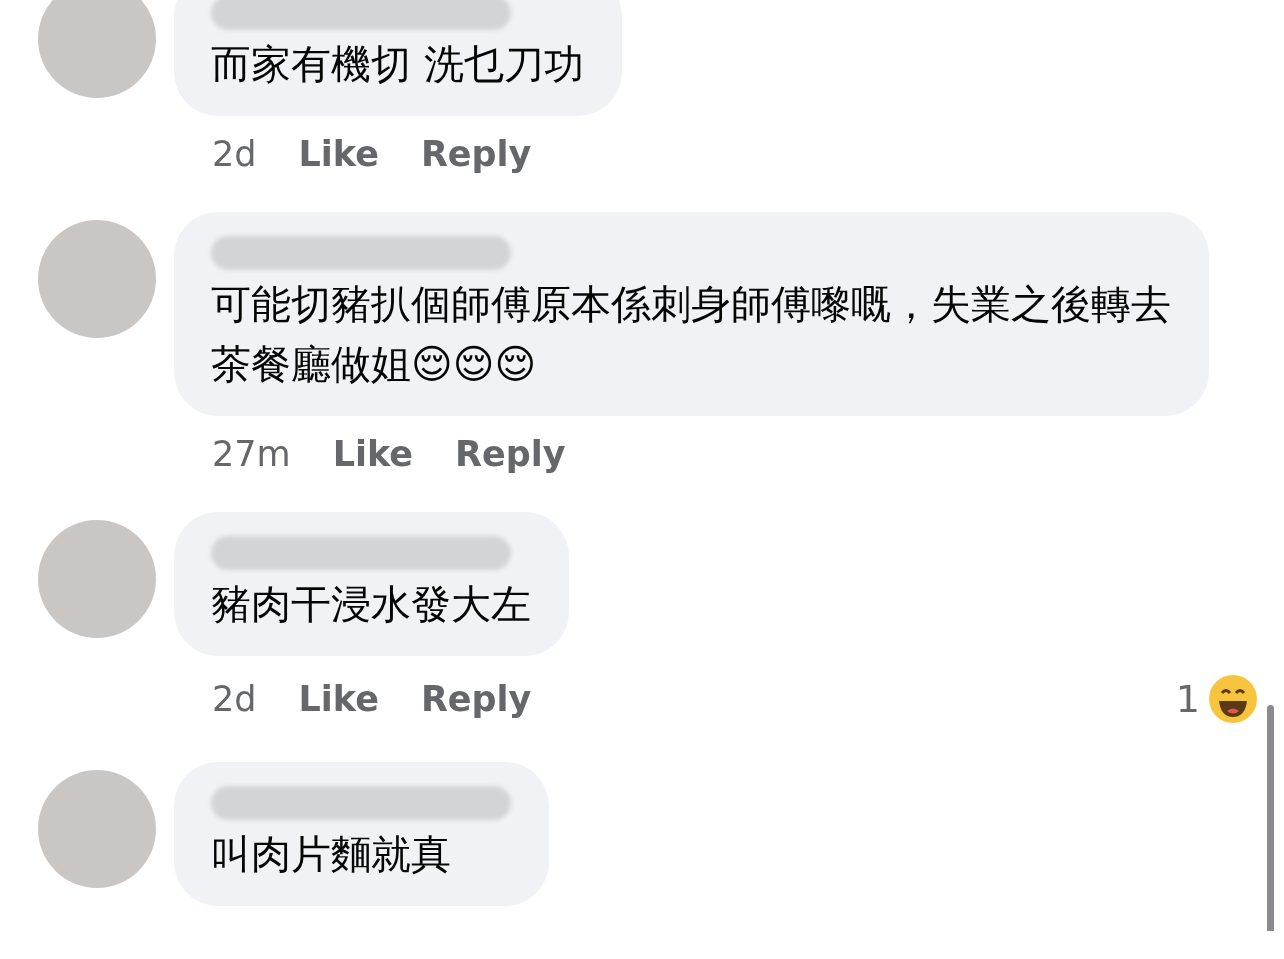  Describe the element at coordinates (331, 854) in the screenshot. I see `comment-text: 叫肉片麵就真` at that location.